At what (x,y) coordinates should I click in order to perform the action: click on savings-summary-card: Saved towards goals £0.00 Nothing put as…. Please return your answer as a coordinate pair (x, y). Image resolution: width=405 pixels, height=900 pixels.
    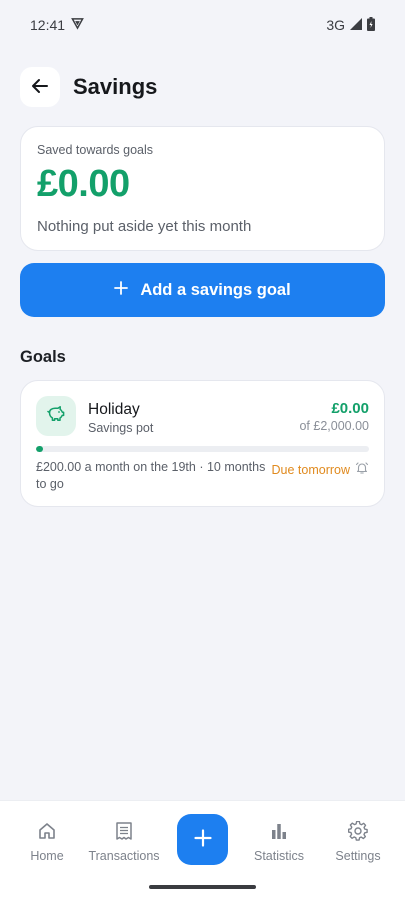
    Looking at the image, I should click on (202, 188).